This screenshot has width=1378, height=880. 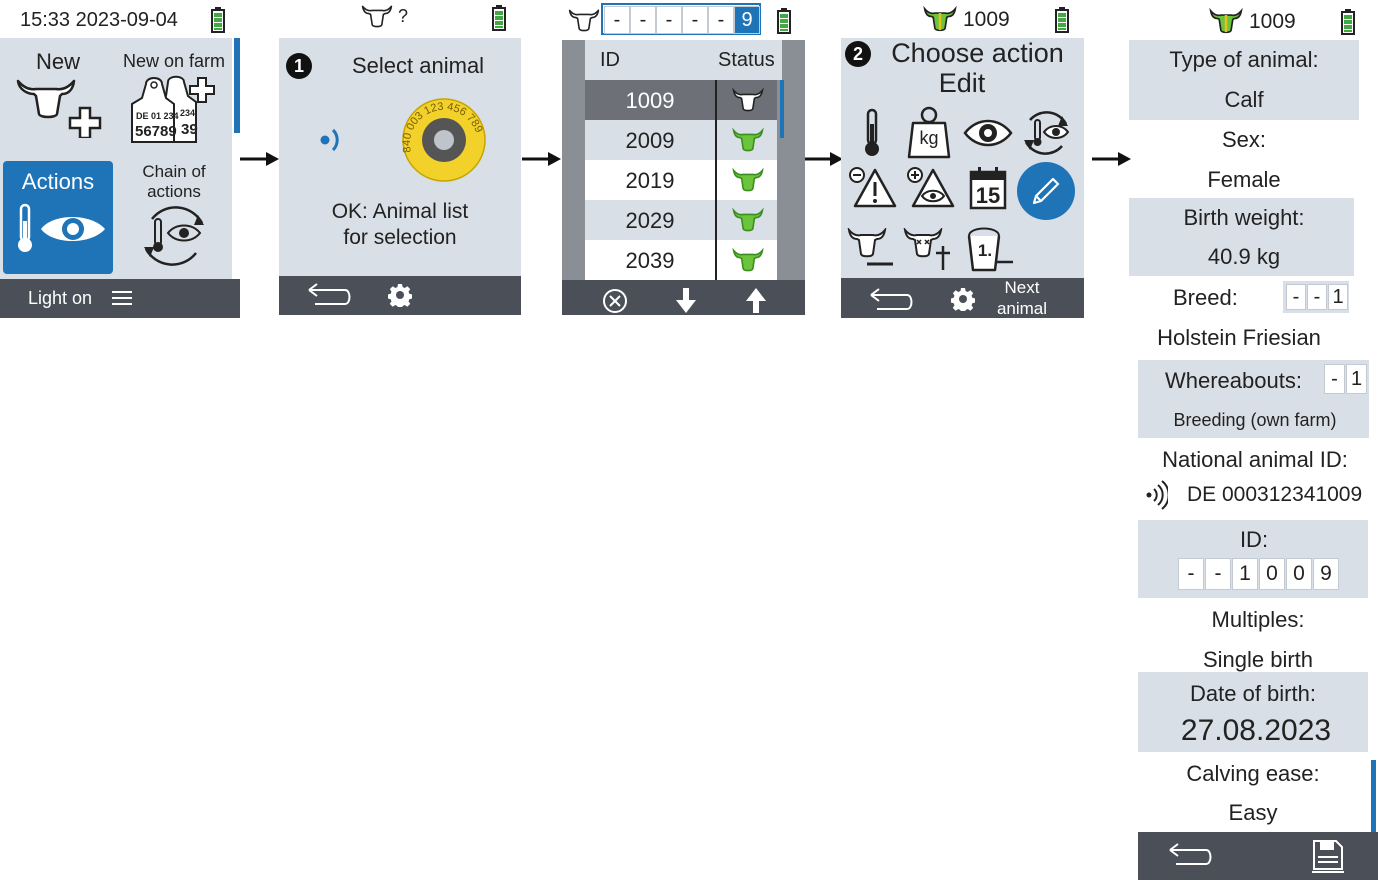 I want to click on multiples-label: Multiples:, so click(x=1258, y=619).